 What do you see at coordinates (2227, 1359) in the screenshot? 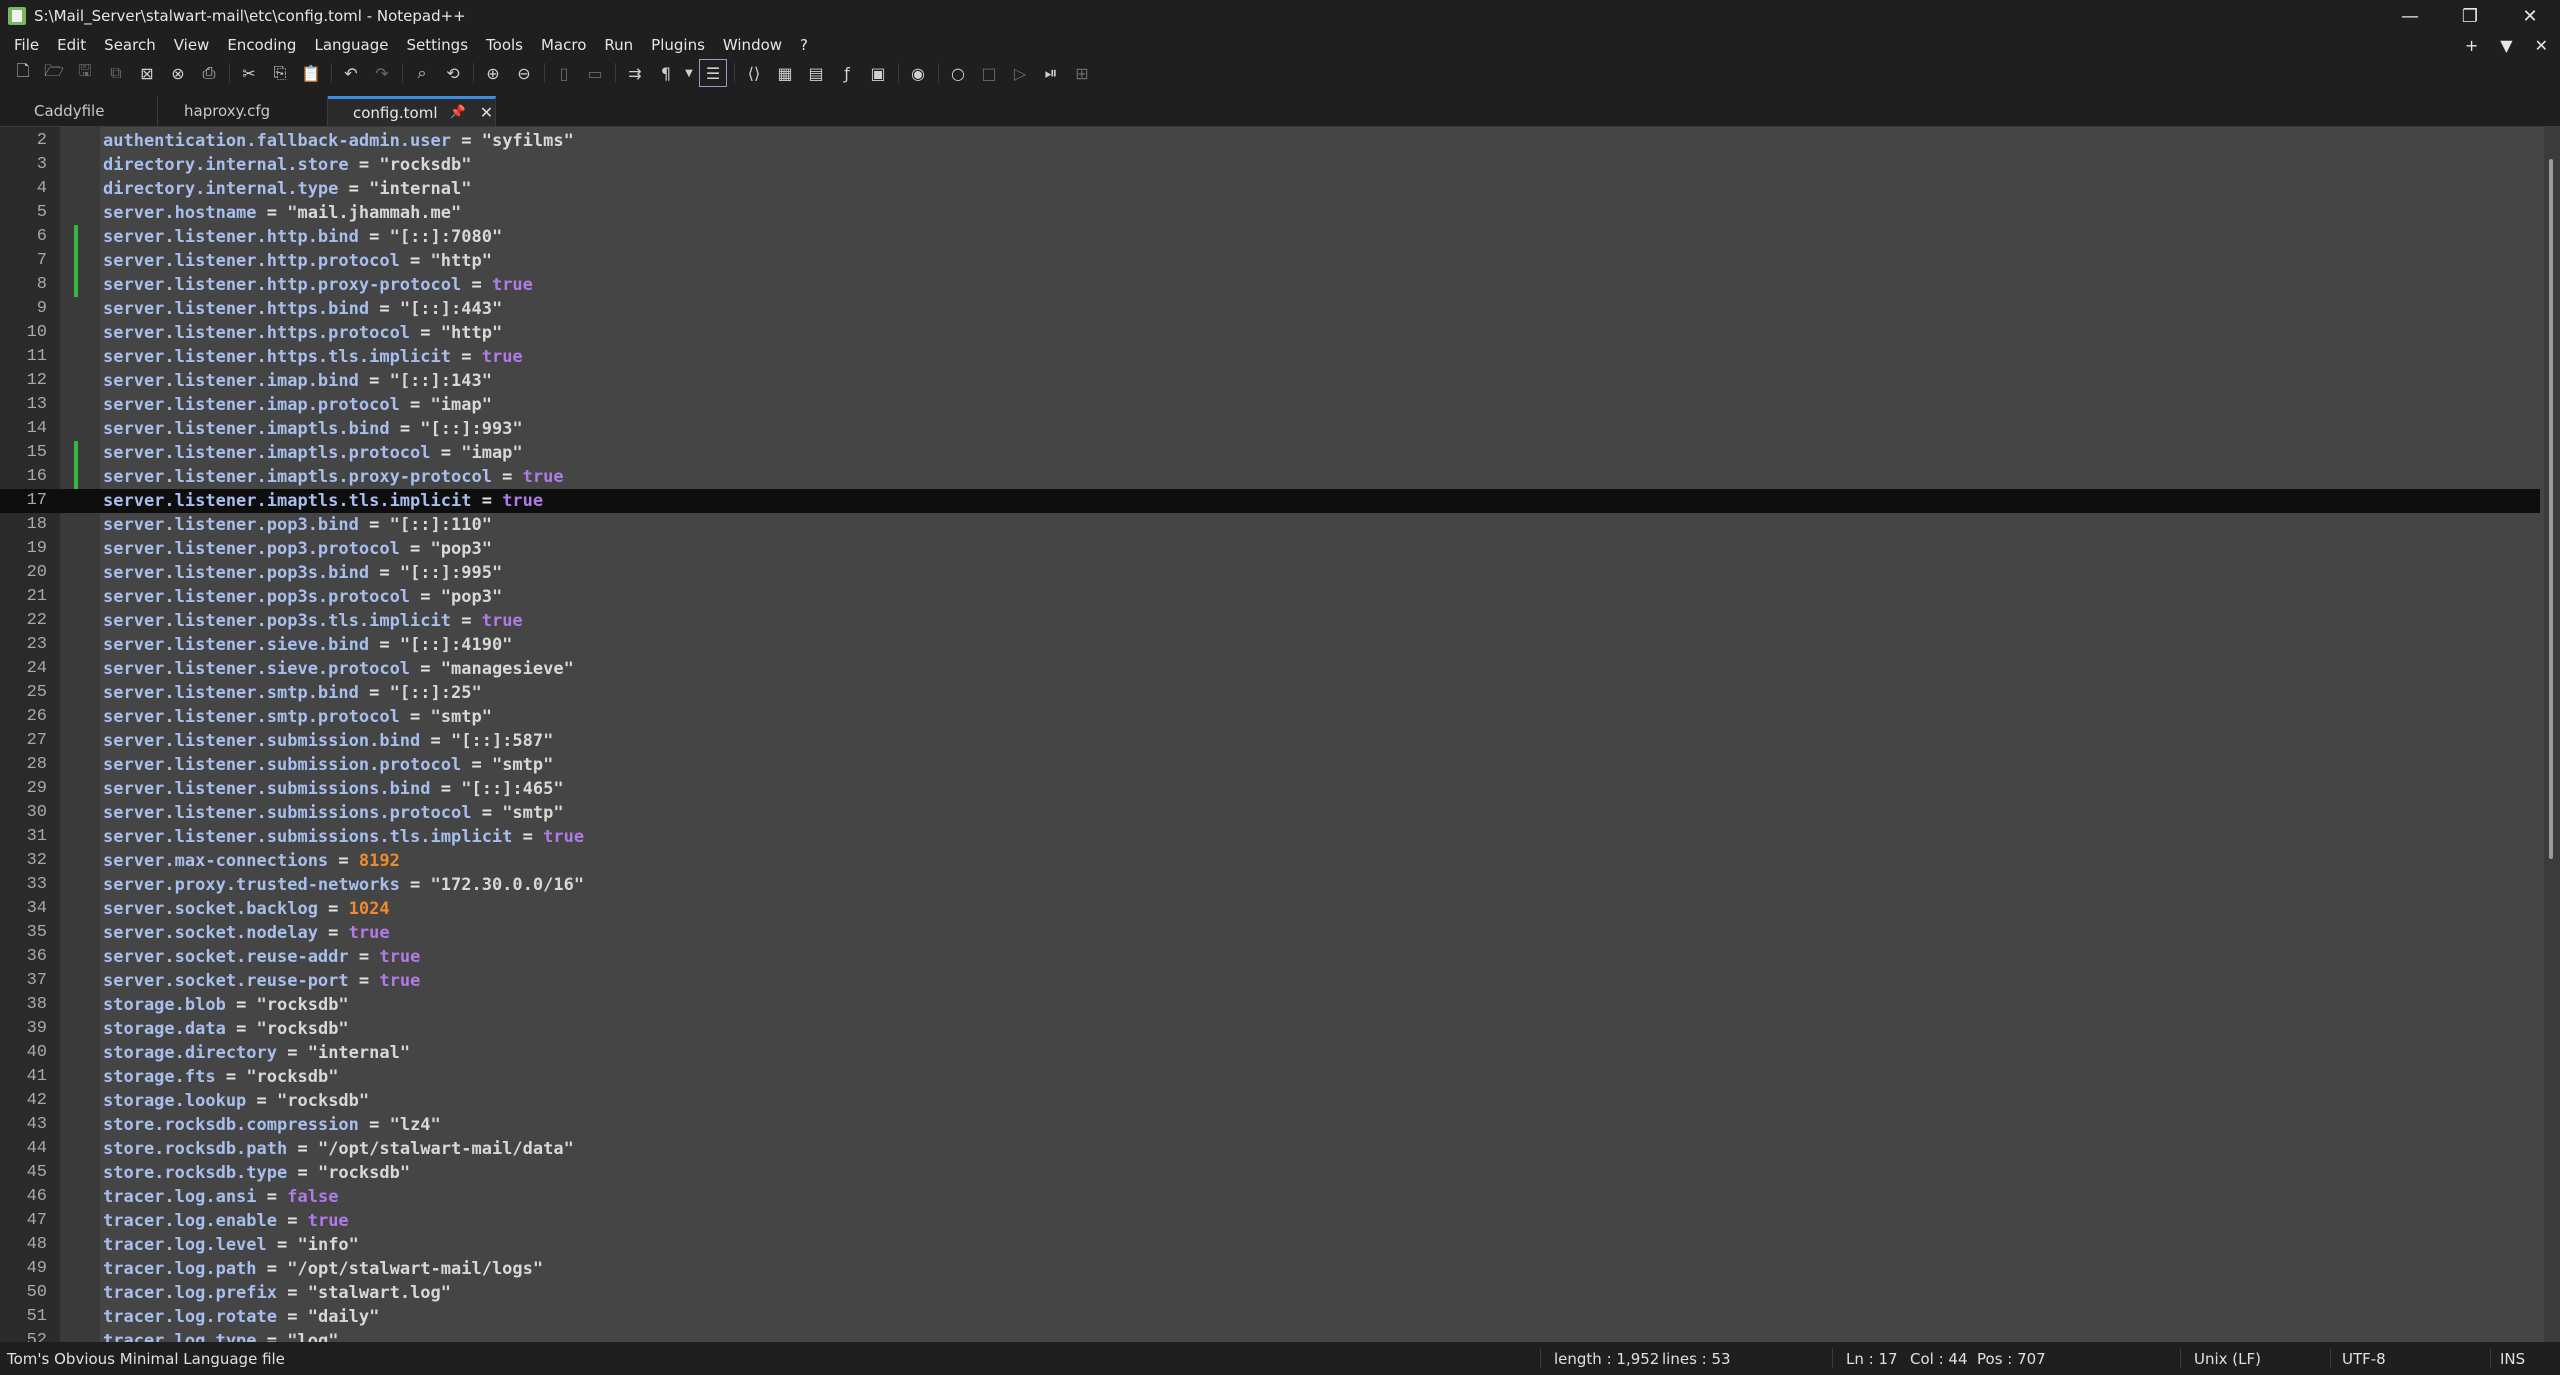
I see `status-eol: Unix (LF)` at bounding box center [2227, 1359].